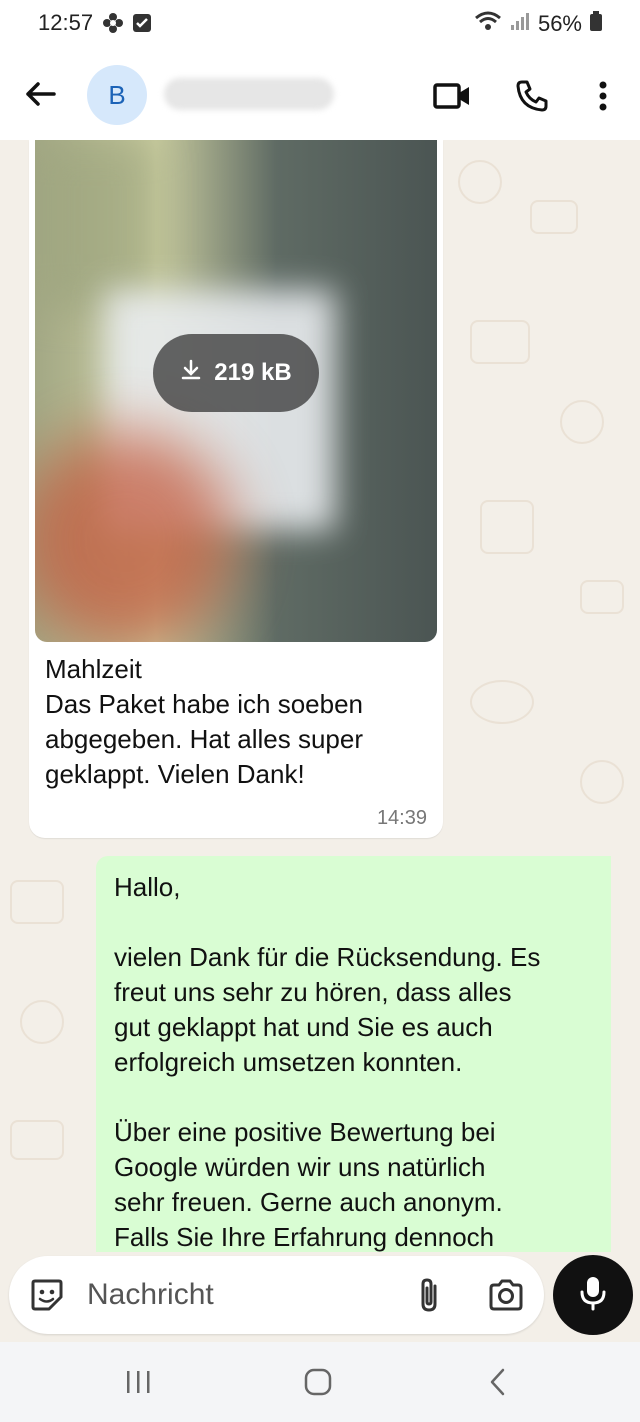 This screenshot has height=1422, width=640. Describe the element at coordinates (117, 95) in the screenshot. I see `avatar: B` at that location.